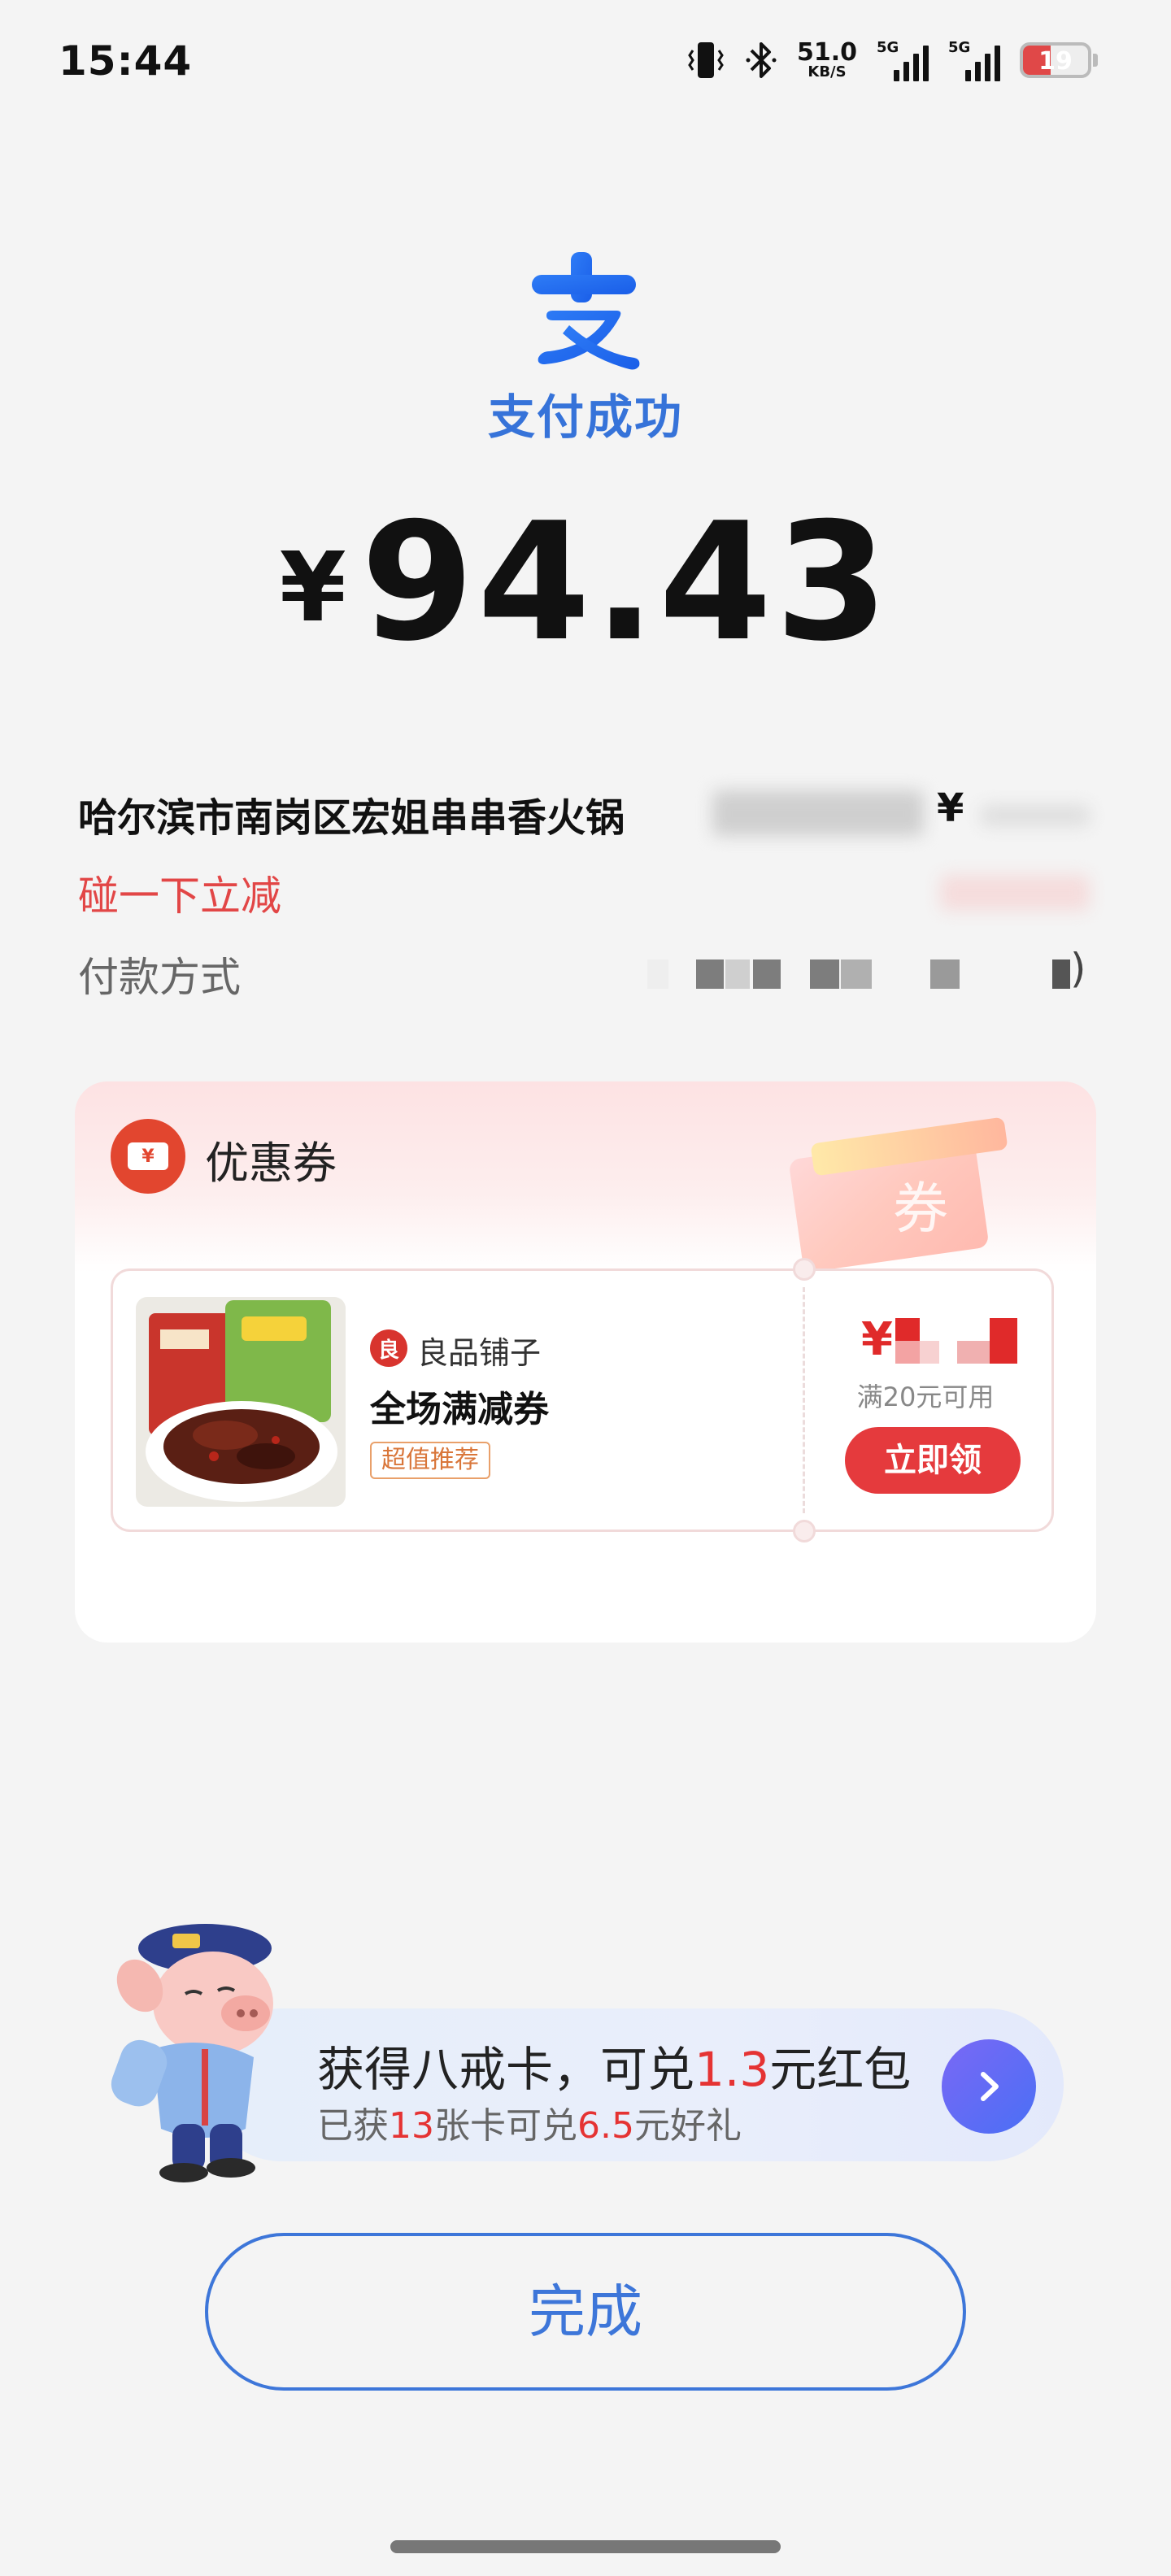 The height and width of the screenshot is (2576, 1171). I want to click on coupon-ticket-icon: ¥, so click(148, 1157).